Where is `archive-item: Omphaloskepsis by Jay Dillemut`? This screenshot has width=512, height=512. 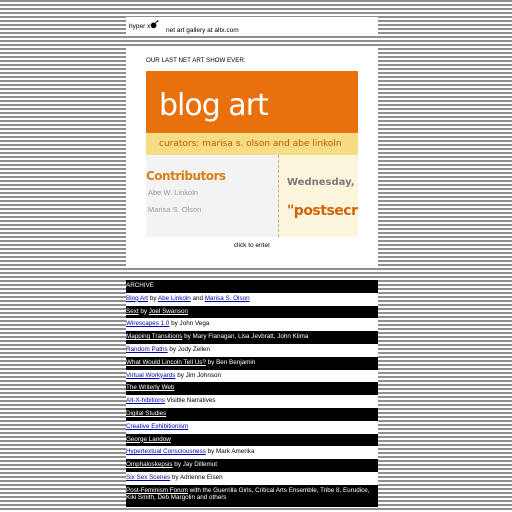
archive-item: Omphaloskepsis by Jay Dillemut is located at coordinates (252, 465).